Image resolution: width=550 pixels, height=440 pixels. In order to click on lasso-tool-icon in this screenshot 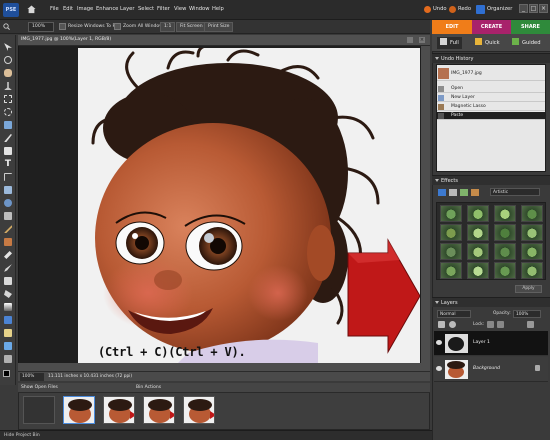, I will do `click(8, 112)`.